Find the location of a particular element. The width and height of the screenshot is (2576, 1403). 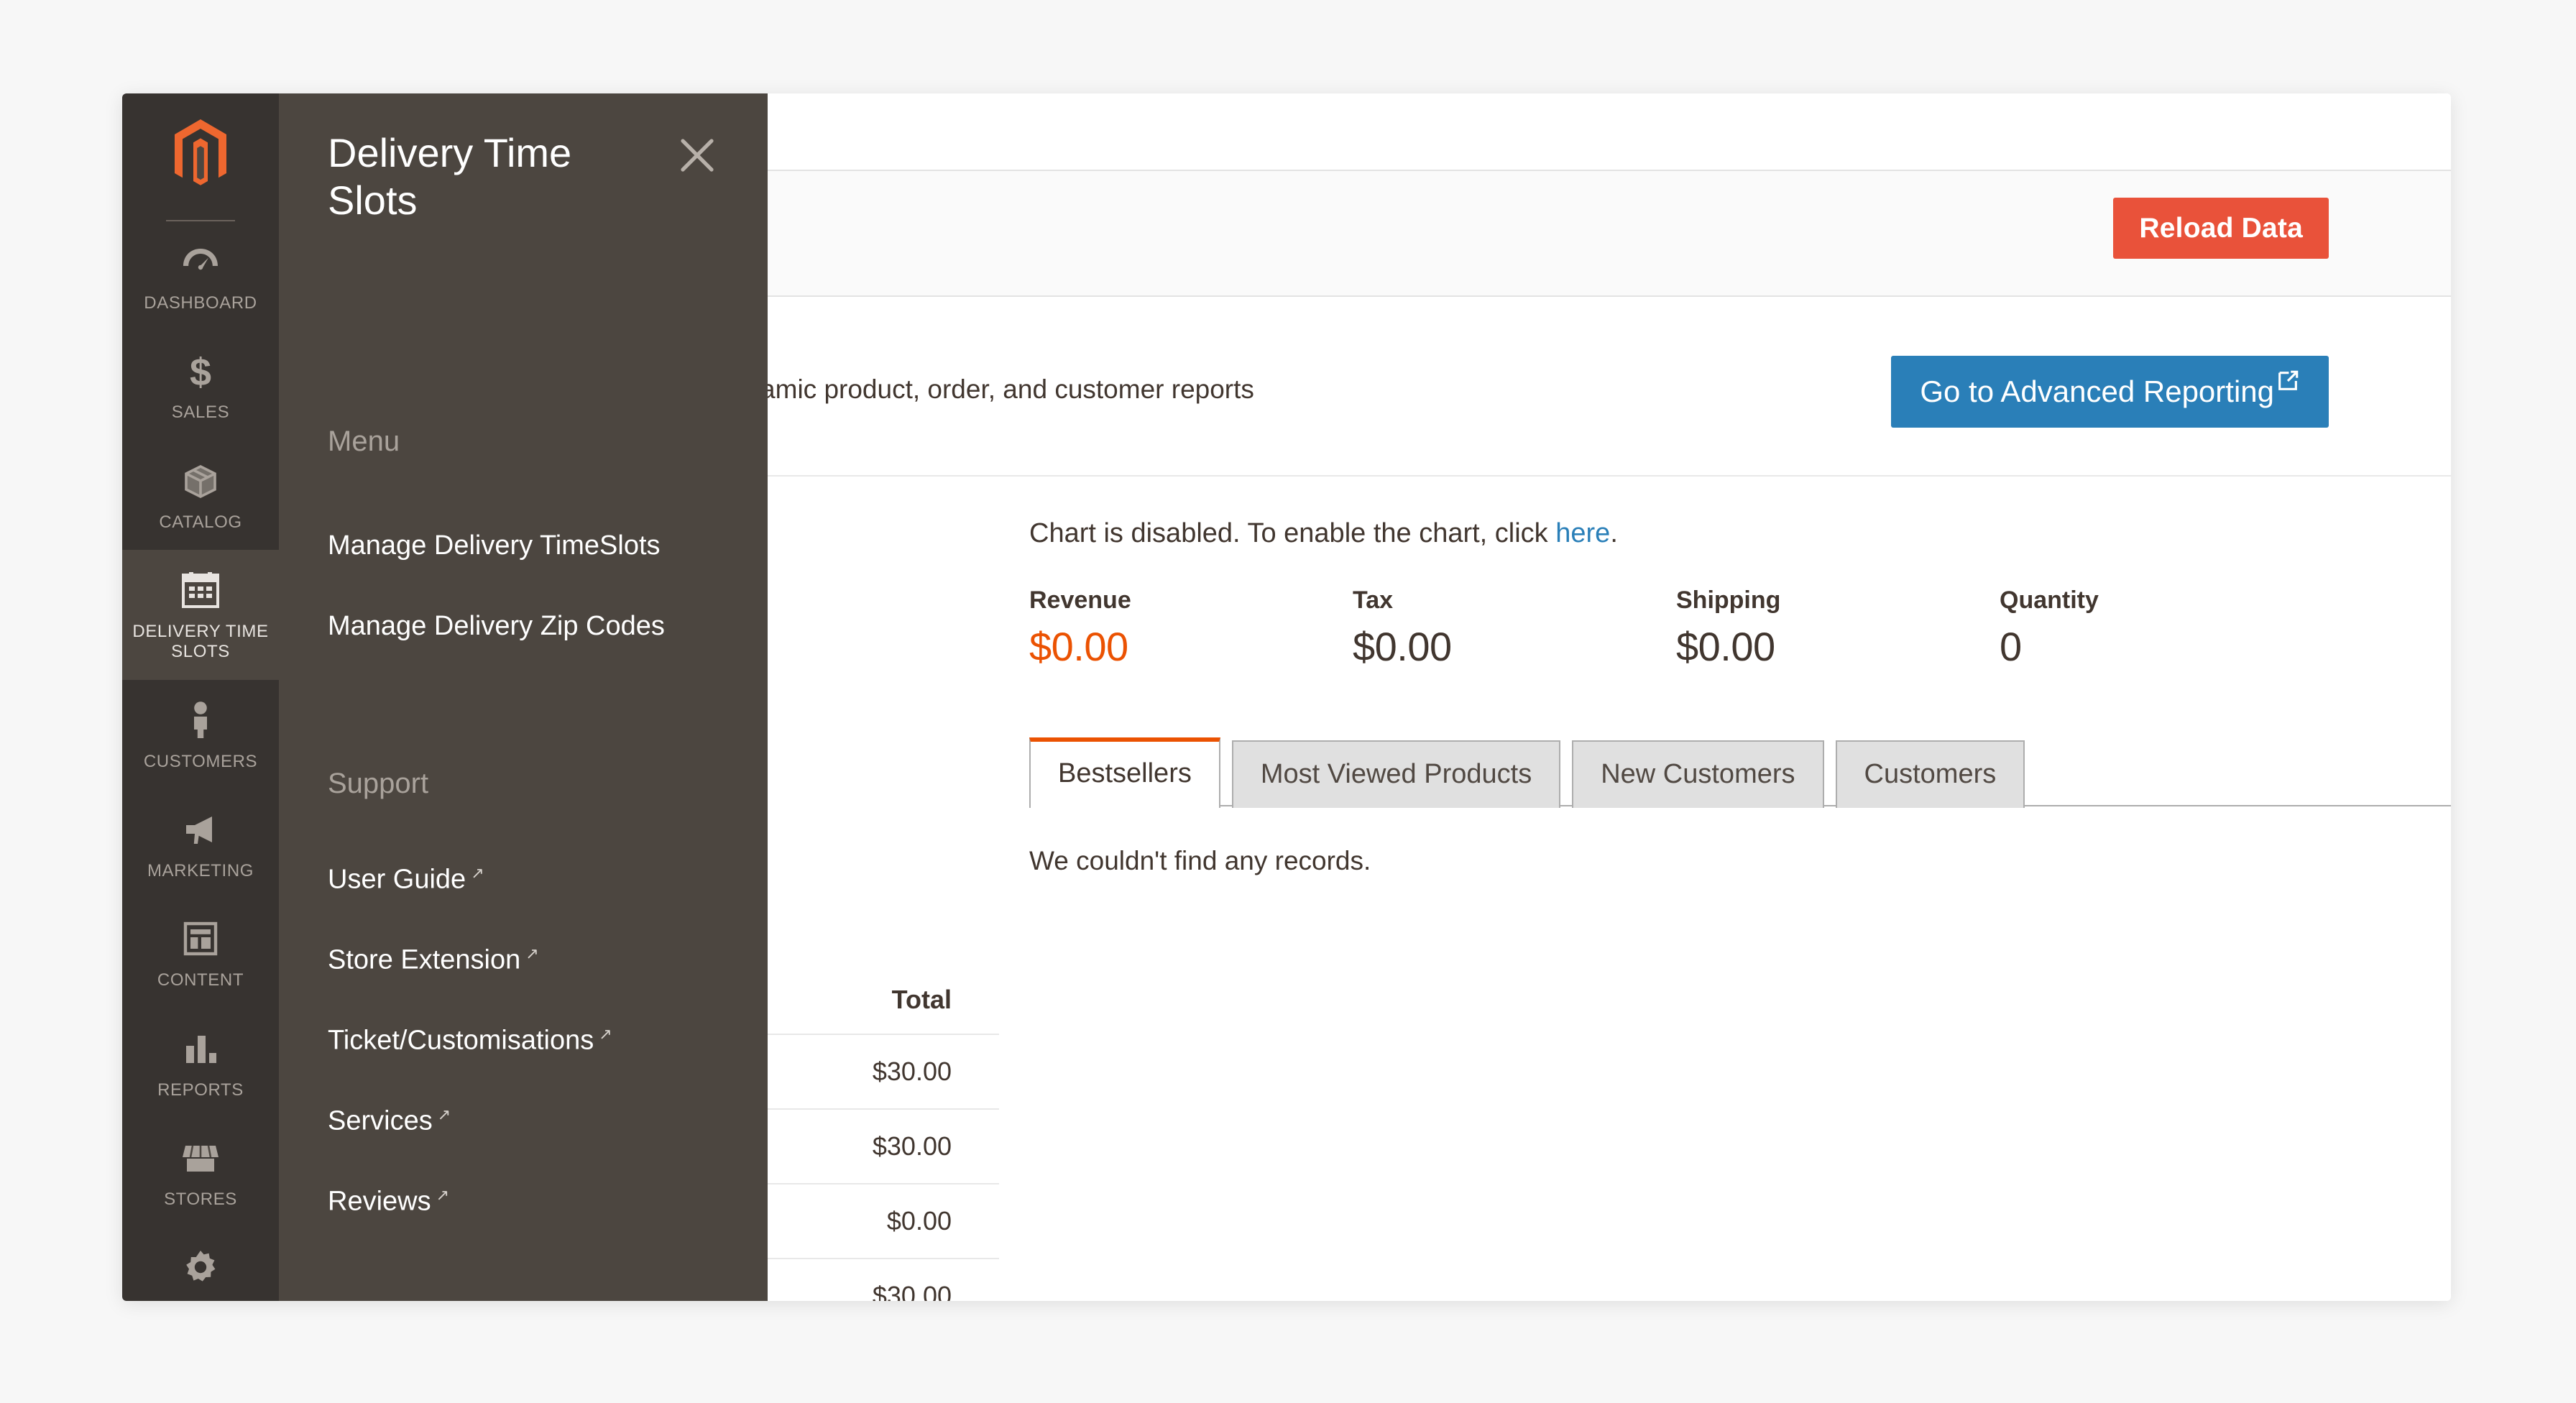

sidebar-item-label: SALES is located at coordinates (200, 412).